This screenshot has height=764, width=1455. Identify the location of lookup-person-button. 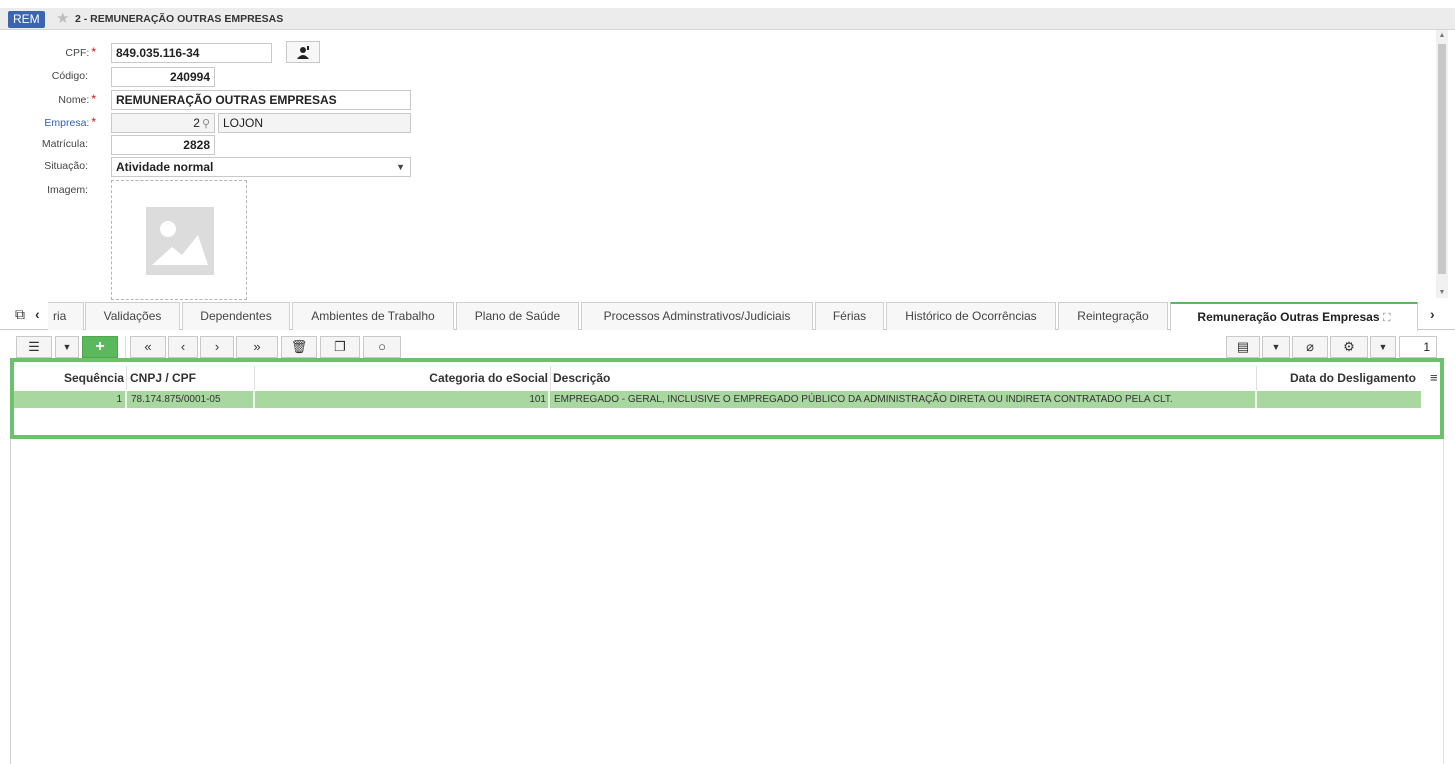
(303, 52).